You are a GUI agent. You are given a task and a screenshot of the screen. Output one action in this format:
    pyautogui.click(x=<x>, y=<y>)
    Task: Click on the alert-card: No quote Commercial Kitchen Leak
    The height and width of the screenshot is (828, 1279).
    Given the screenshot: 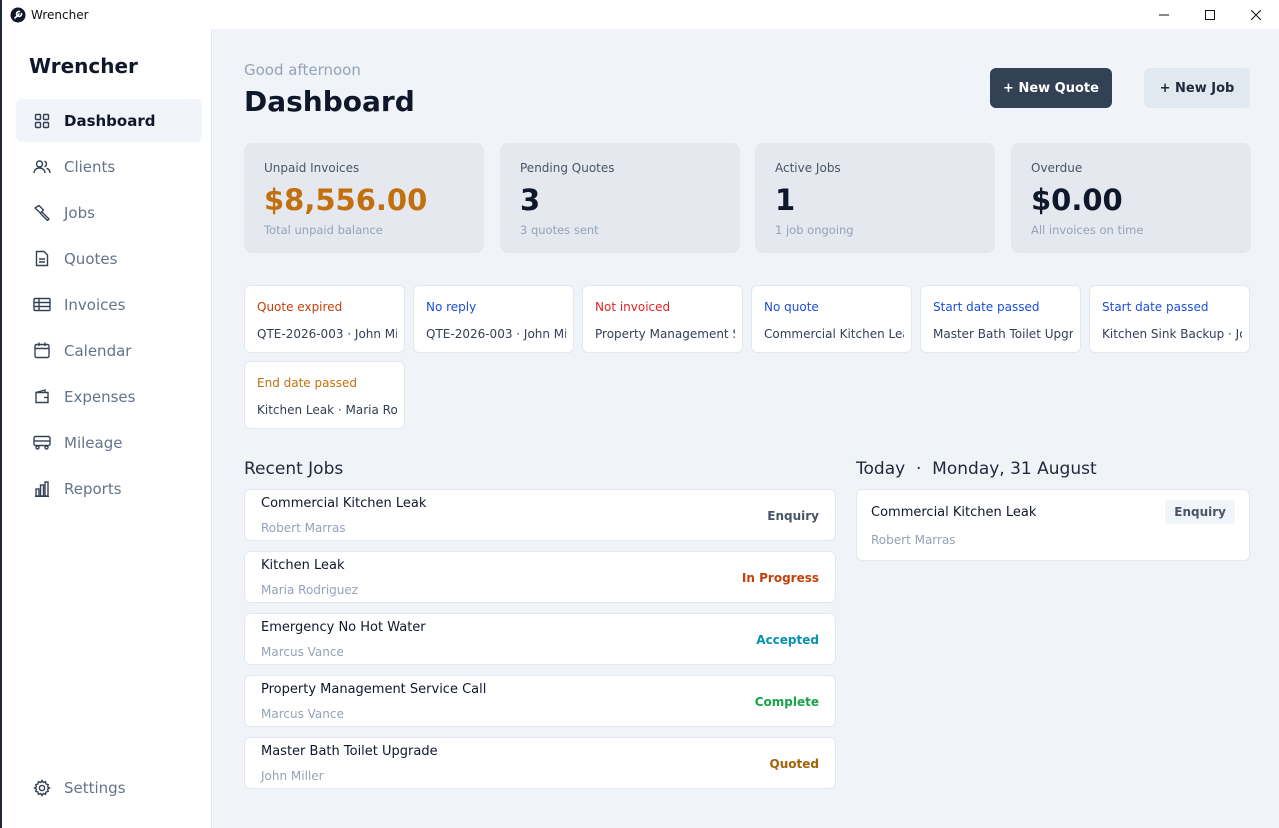 What is the action you would take?
    pyautogui.click(x=831, y=319)
    